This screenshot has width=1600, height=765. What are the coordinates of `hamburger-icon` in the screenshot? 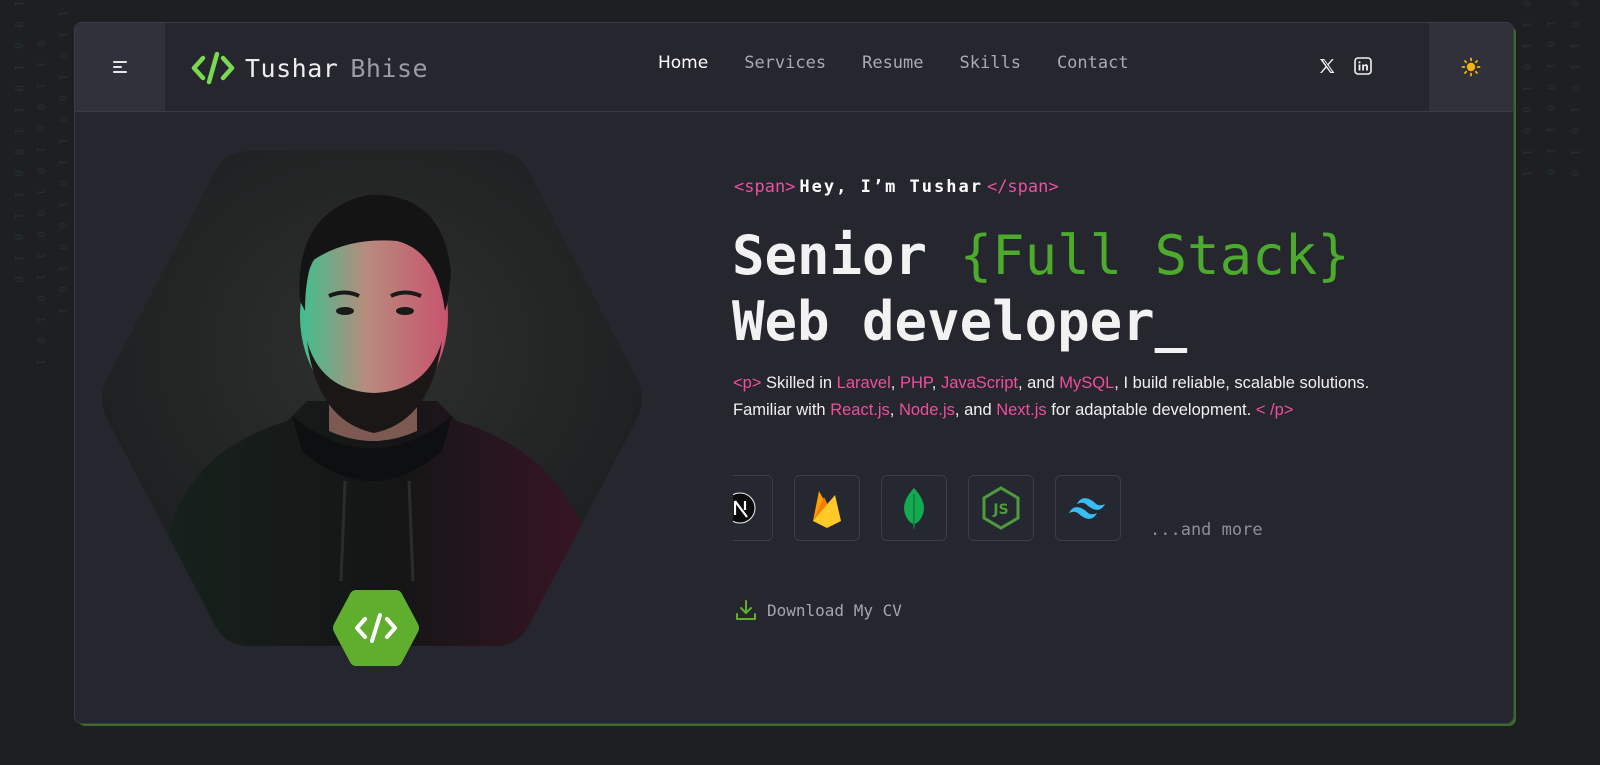 It's located at (120, 67).